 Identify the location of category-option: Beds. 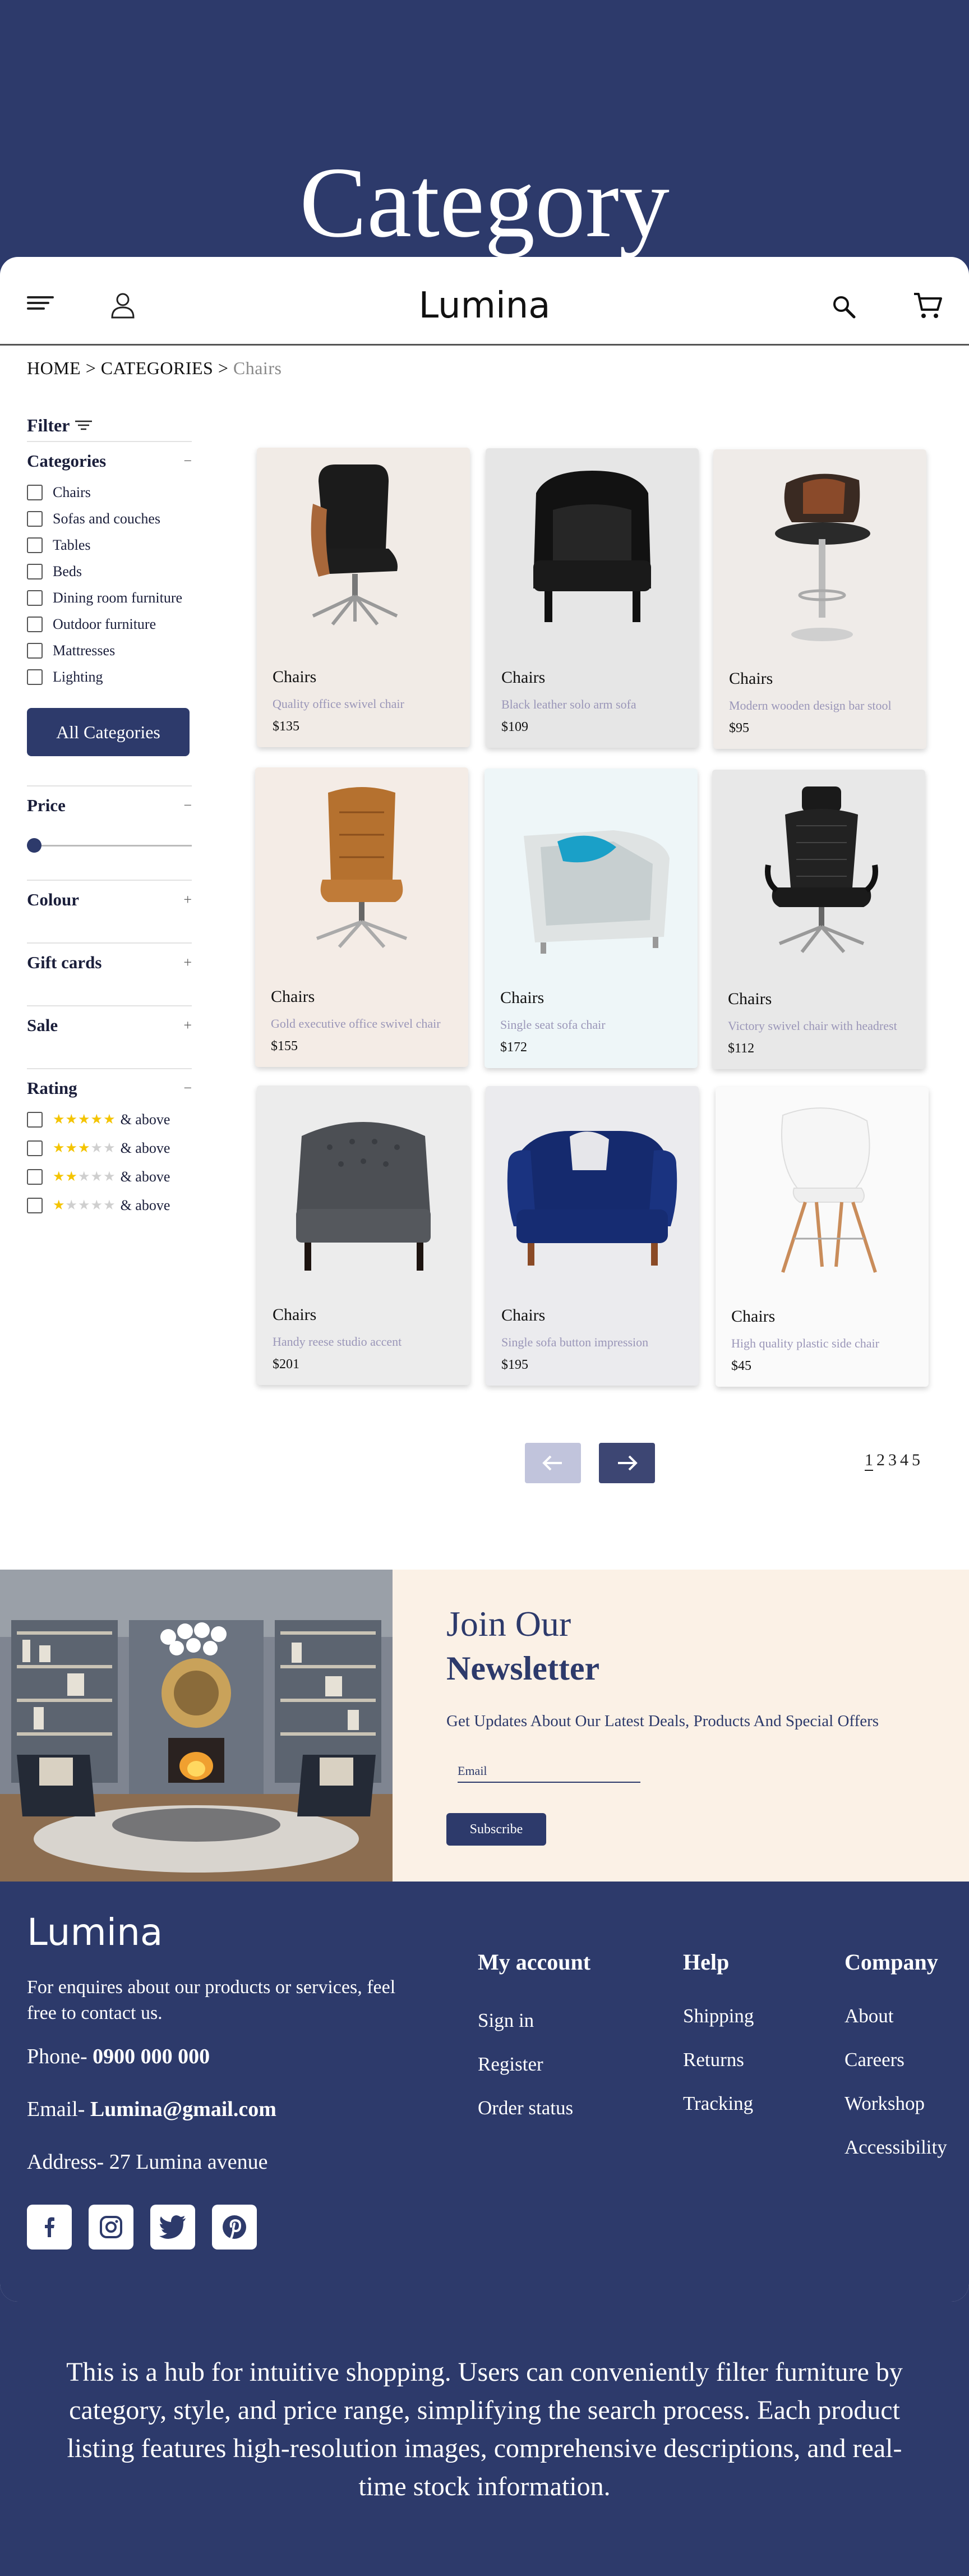
(109, 571).